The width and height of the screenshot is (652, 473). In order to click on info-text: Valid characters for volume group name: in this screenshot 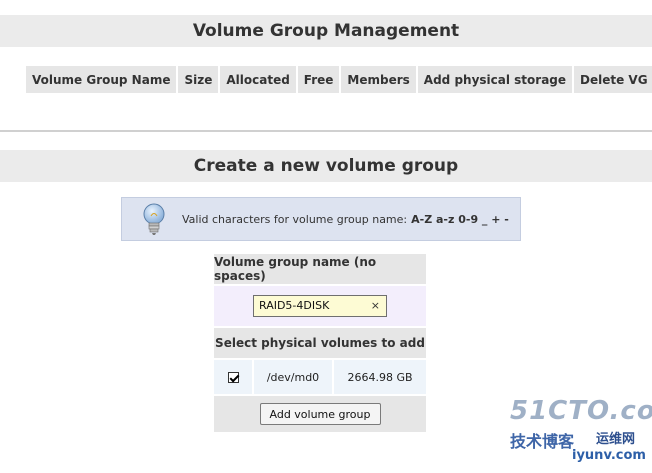, I will do `click(295, 219)`.